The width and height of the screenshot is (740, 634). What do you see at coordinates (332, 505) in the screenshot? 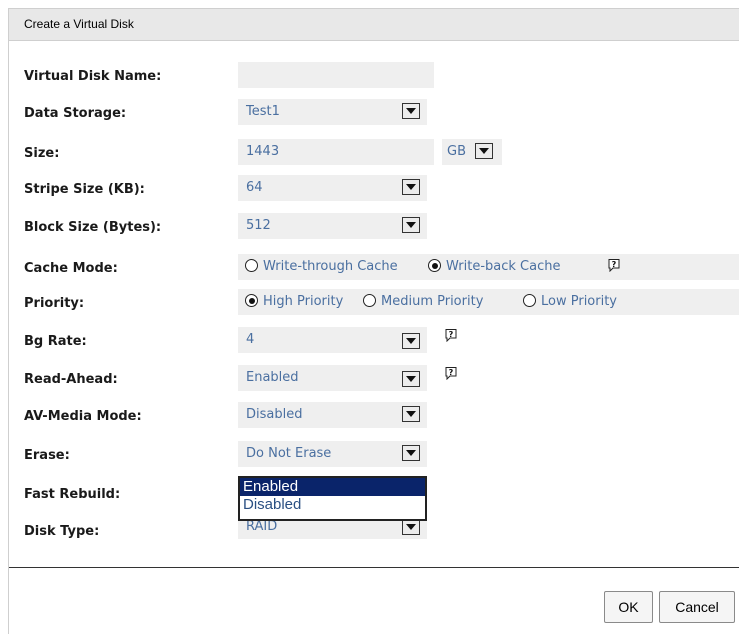
I see `fast-rebuild-option-disabled: Disabled` at bounding box center [332, 505].